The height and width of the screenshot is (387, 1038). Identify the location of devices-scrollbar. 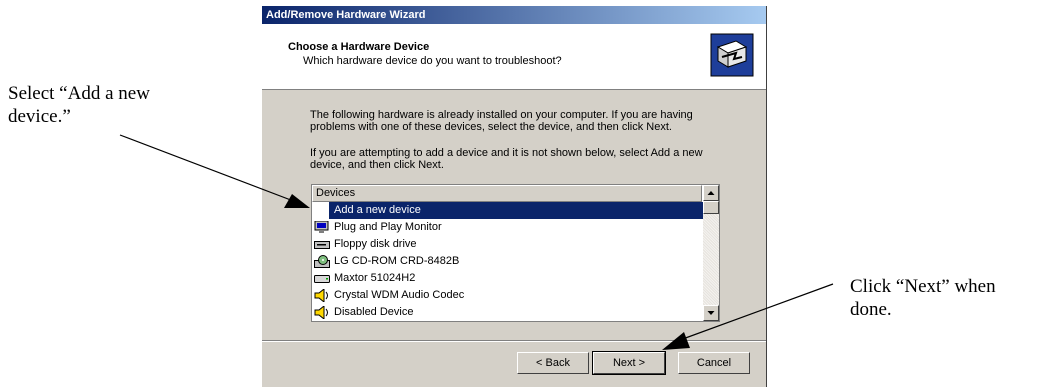
(711, 253).